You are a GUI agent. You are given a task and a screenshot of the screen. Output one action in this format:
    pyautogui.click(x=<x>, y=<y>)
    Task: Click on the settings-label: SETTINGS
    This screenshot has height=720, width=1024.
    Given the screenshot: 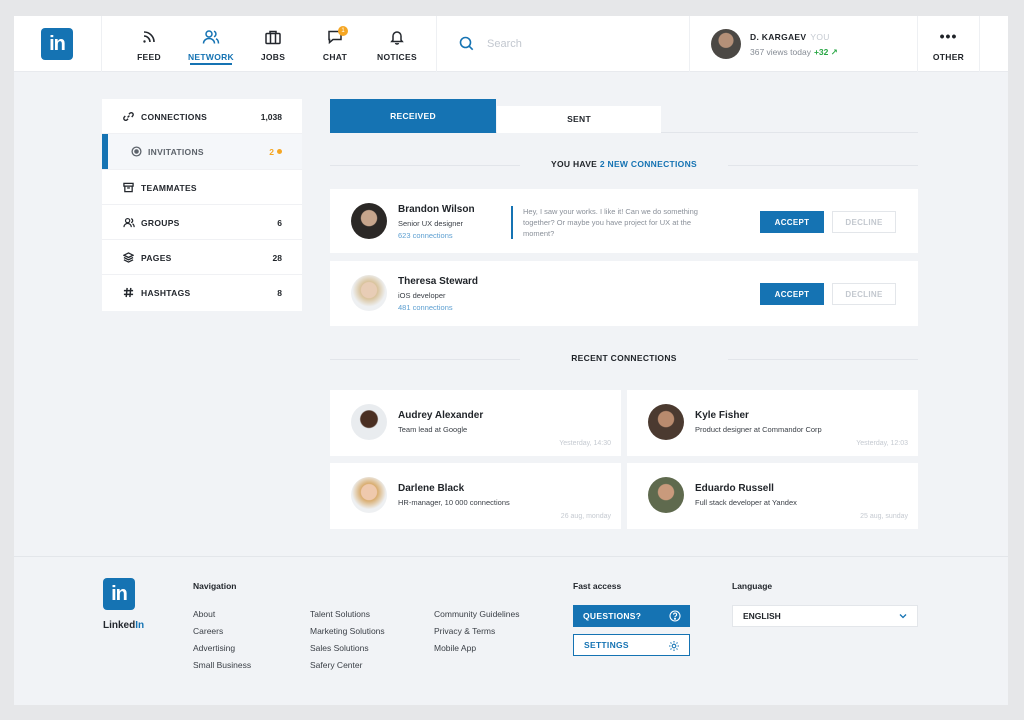 What is the action you would take?
    pyautogui.click(x=606, y=645)
    